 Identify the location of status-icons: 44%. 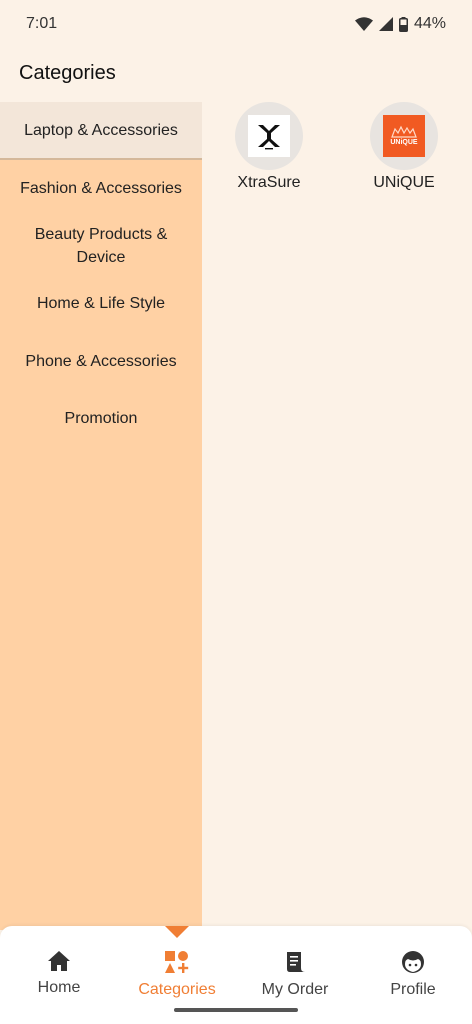
(400, 24).